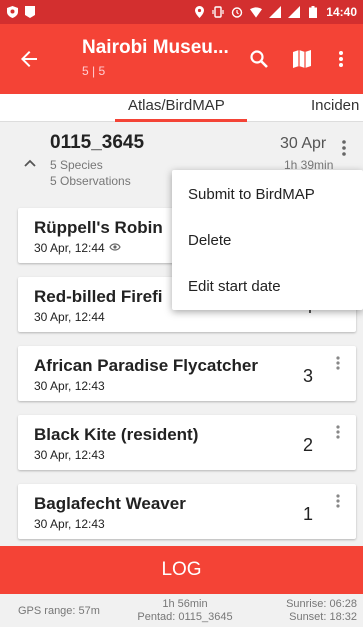 Image resolution: width=363 pixels, height=627 pixels. What do you see at coordinates (76, 165) in the screenshot?
I see `species-count: 5 Species` at bounding box center [76, 165].